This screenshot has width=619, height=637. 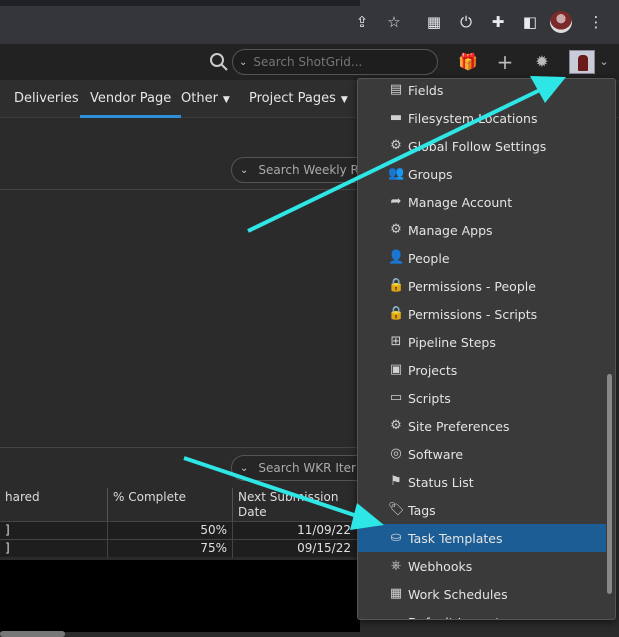 What do you see at coordinates (429, 398) in the screenshot?
I see `menu-item-label: Scripts` at bounding box center [429, 398].